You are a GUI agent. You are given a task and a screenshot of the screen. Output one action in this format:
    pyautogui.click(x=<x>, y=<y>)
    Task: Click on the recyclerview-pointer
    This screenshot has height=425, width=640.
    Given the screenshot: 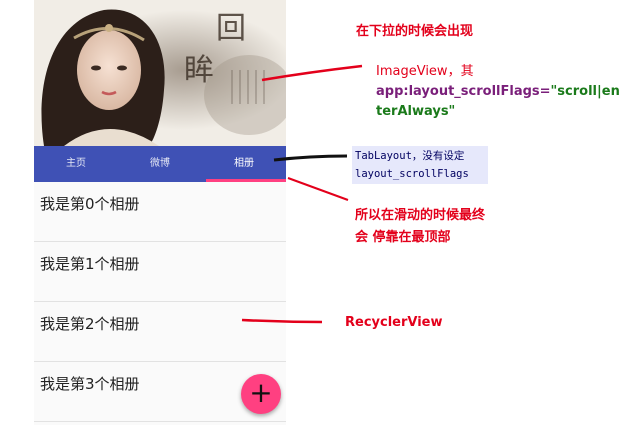 What is the action you would take?
    pyautogui.click(x=282, y=321)
    